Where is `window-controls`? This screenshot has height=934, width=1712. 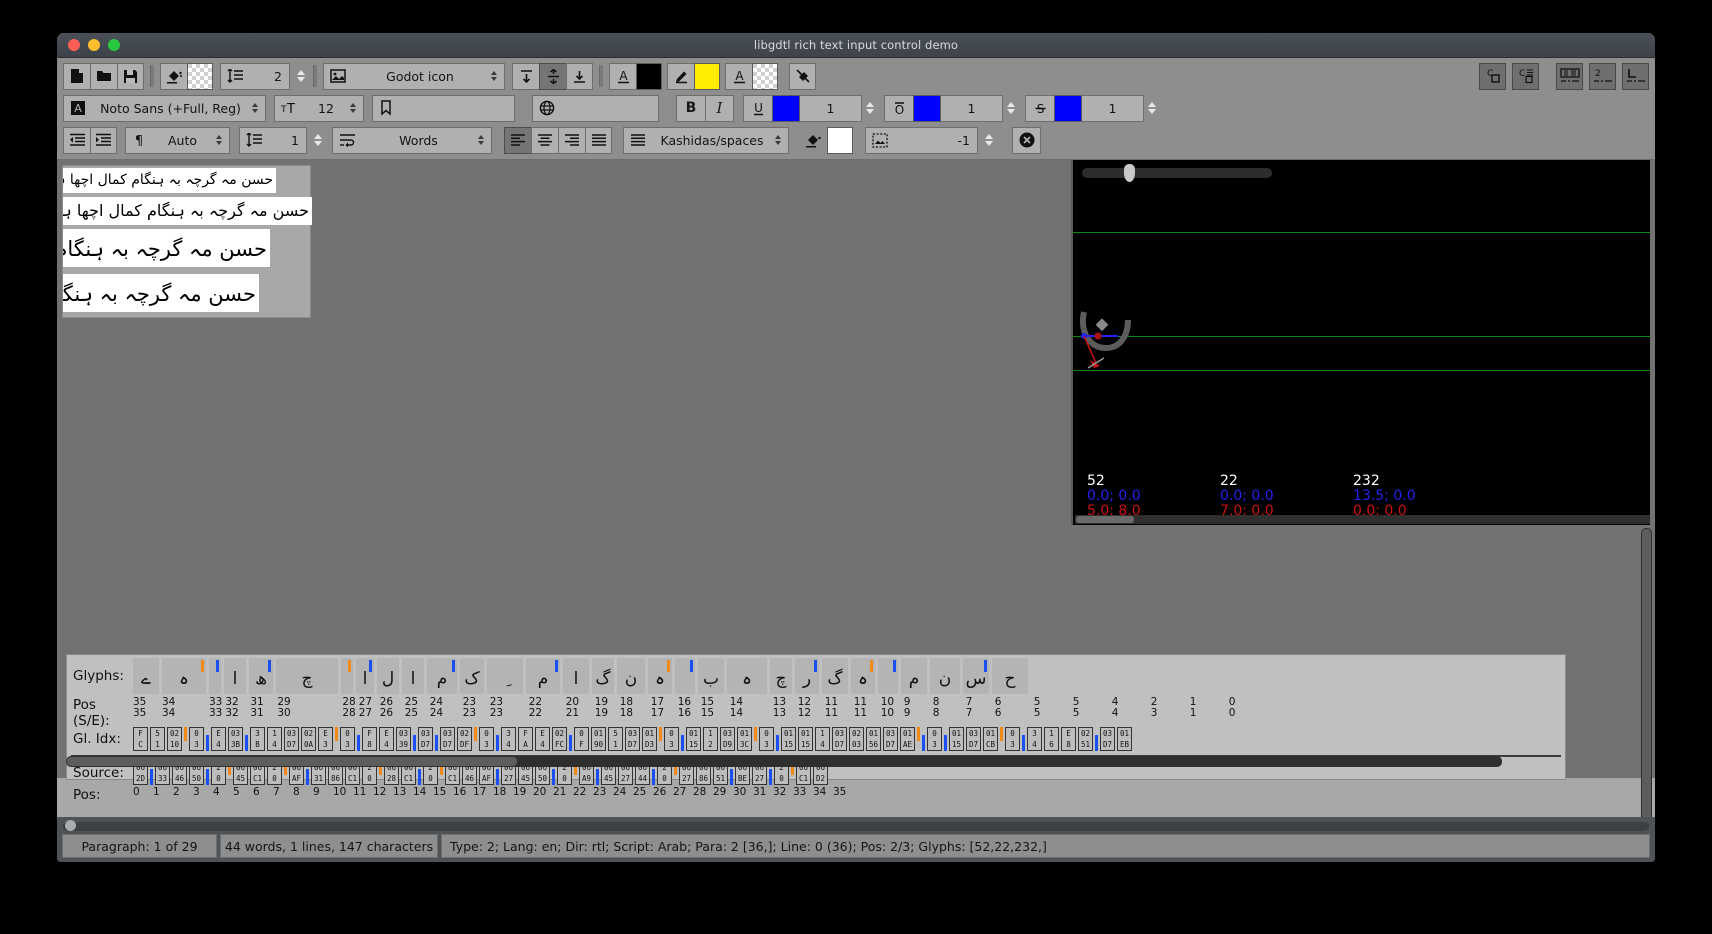 window-controls is located at coordinates (94, 45).